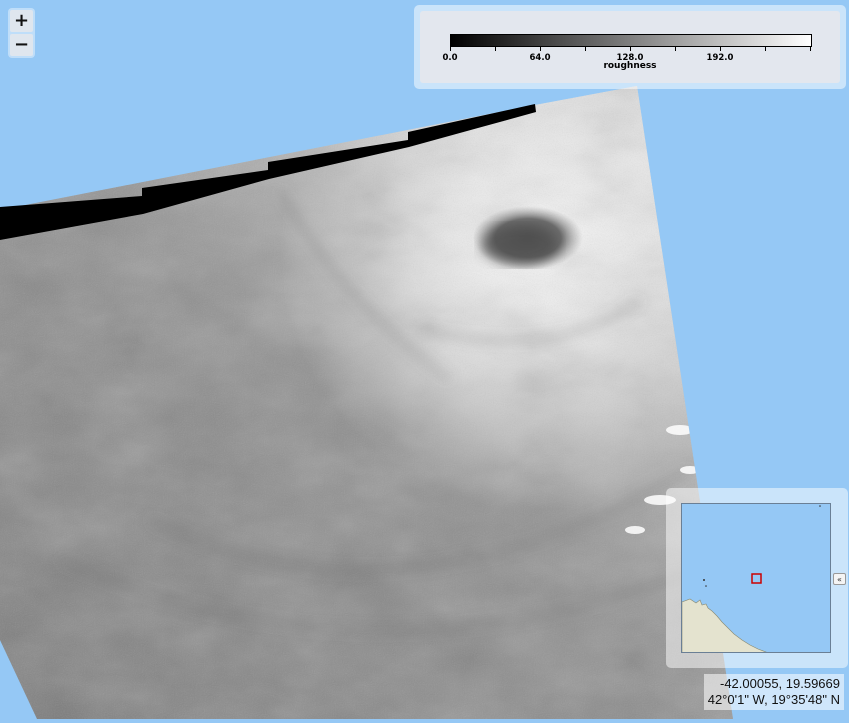 The width and height of the screenshot is (849, 723). I want to click on zoom-control: + −, so click(21, 33).